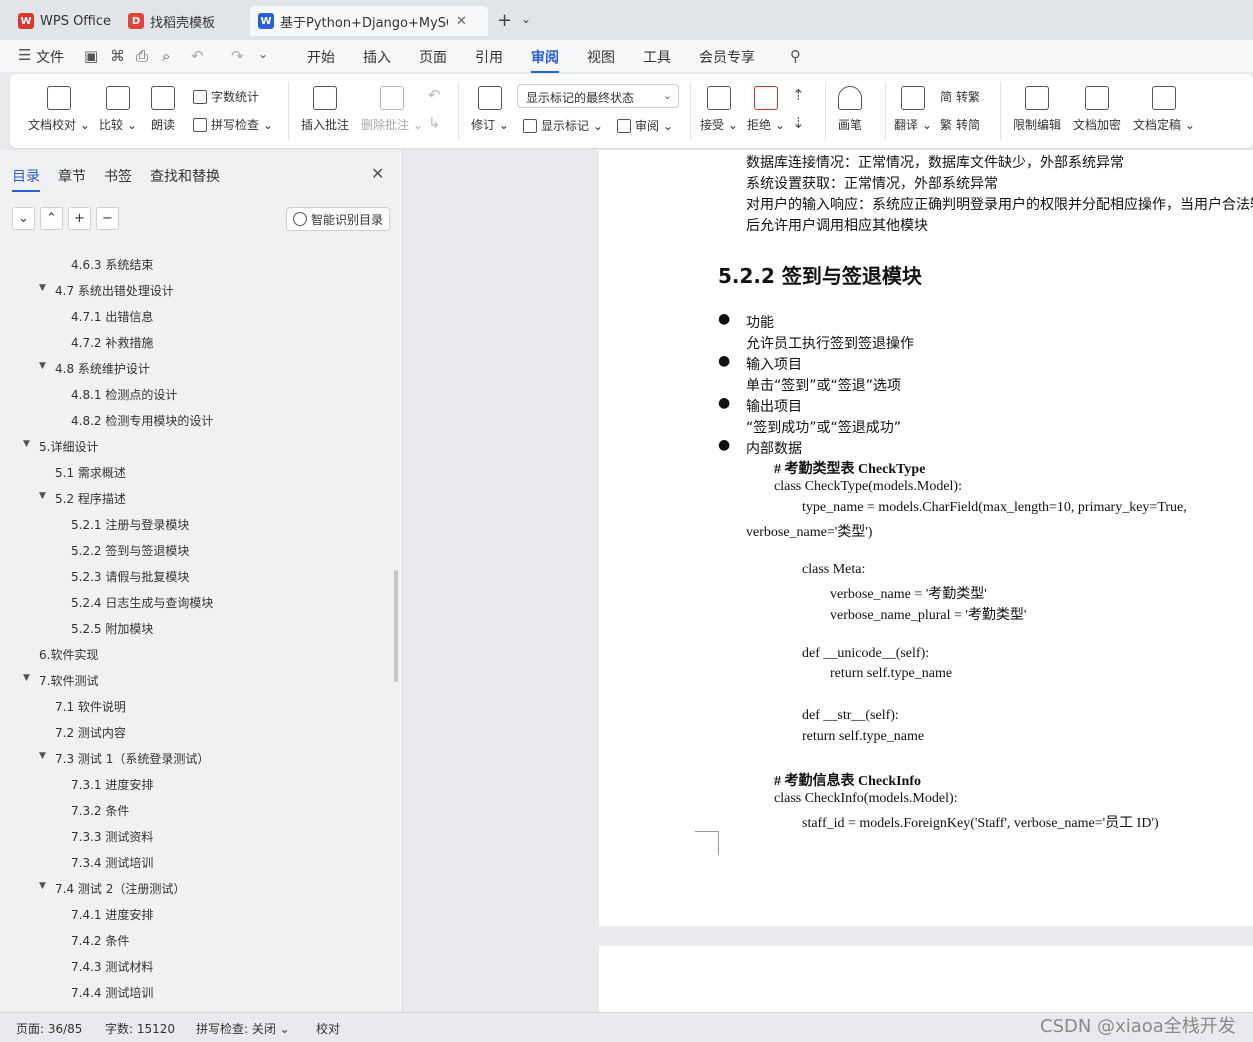 This screenshot has width=1253, height=1042. What do you see at coordinates (90, 472) in the screenshot?
I see `toc-item: 5.1 需求概述` at bounding box center [90, 472].